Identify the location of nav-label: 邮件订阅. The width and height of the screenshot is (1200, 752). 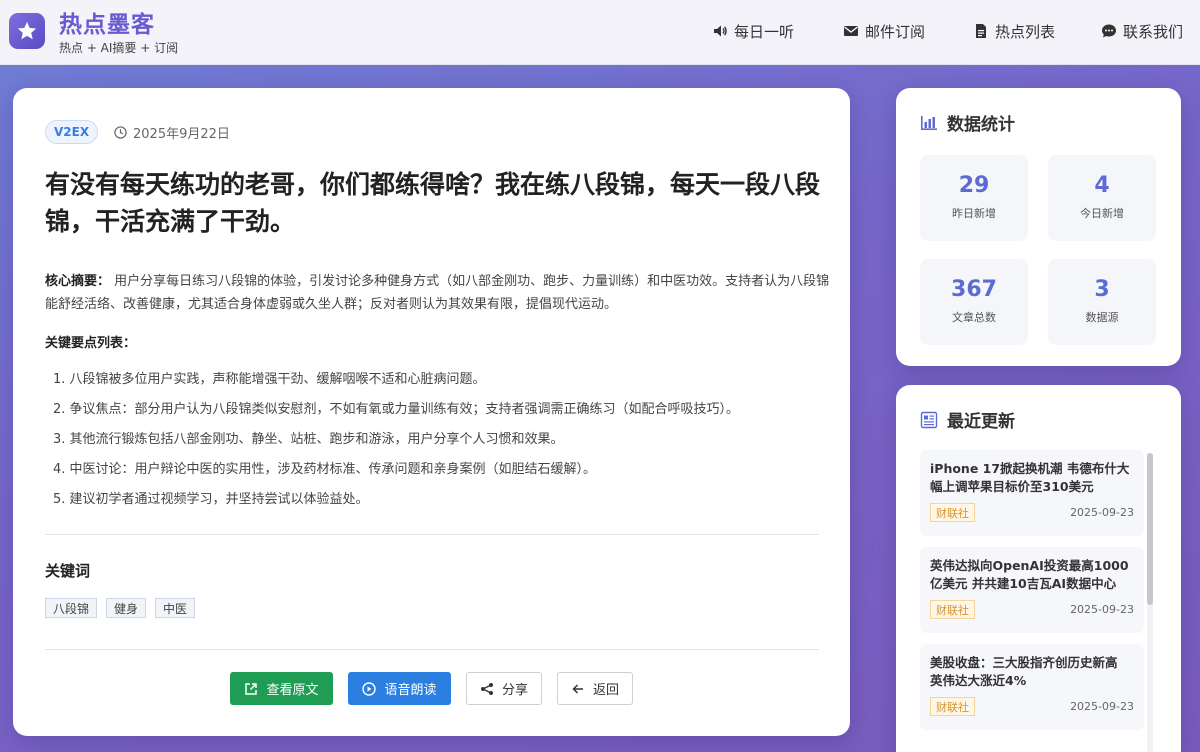
(895, 31).